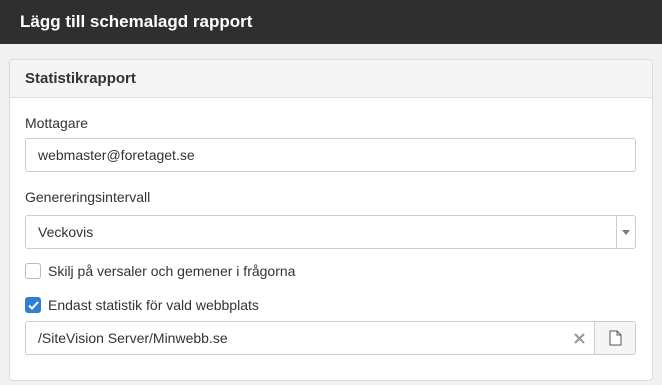 The height and width of the screenshot is (385, 662). I want to click on interval-select: Veckovis, so click(330, 232).